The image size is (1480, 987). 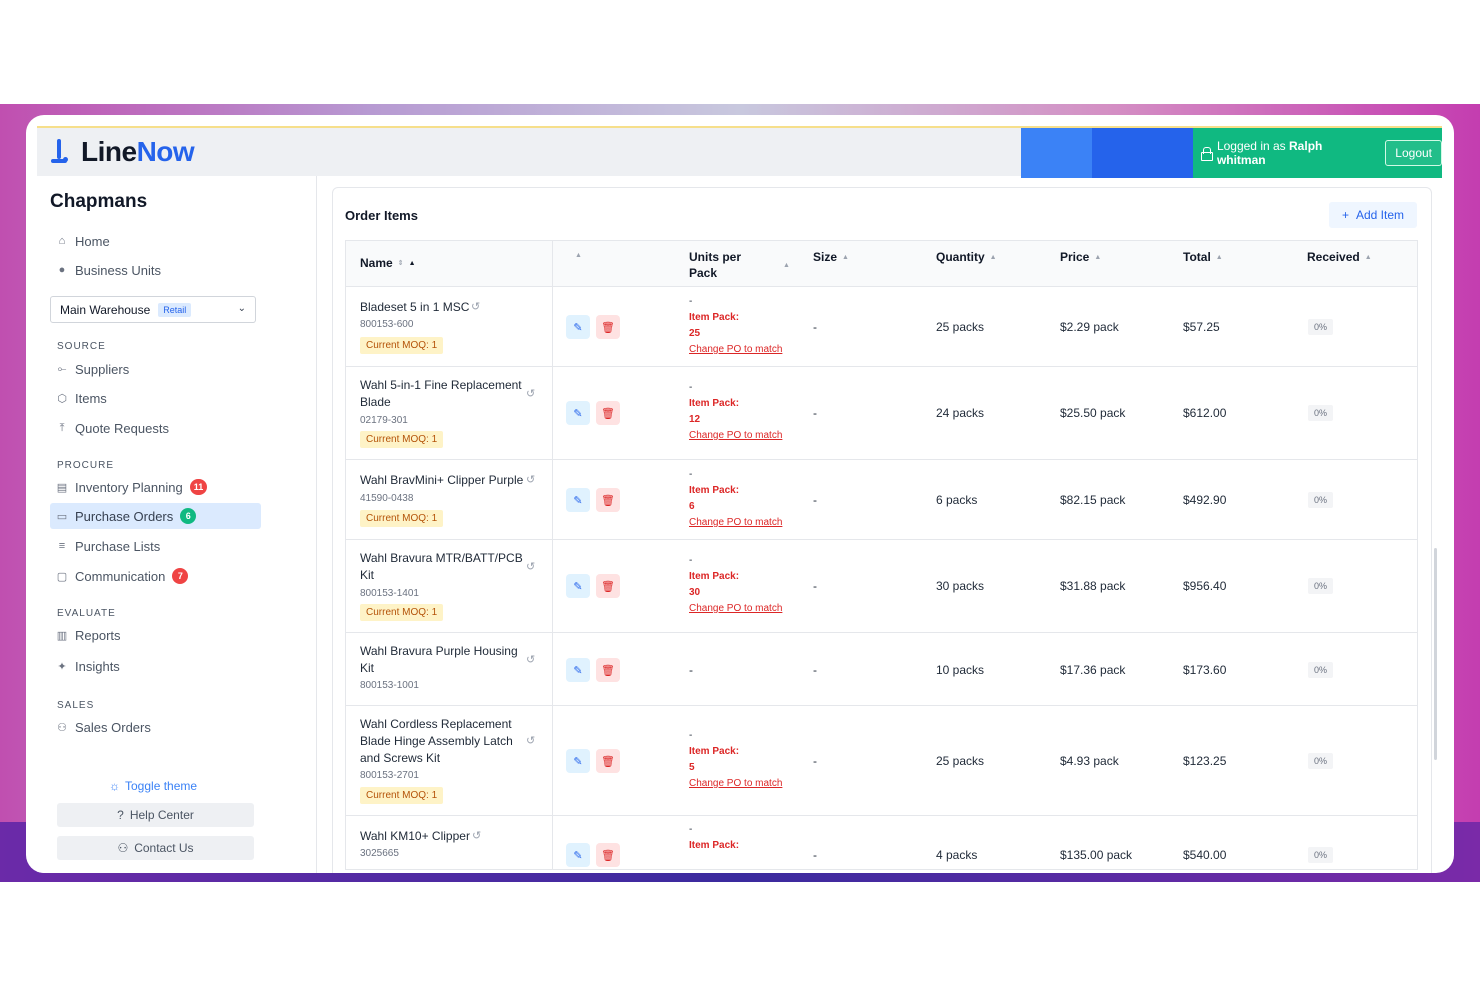 What do you see at coordinates (1413, 153) in the screenshot?
I see `logout-button: Logout` at bounding box center [1413, 153].